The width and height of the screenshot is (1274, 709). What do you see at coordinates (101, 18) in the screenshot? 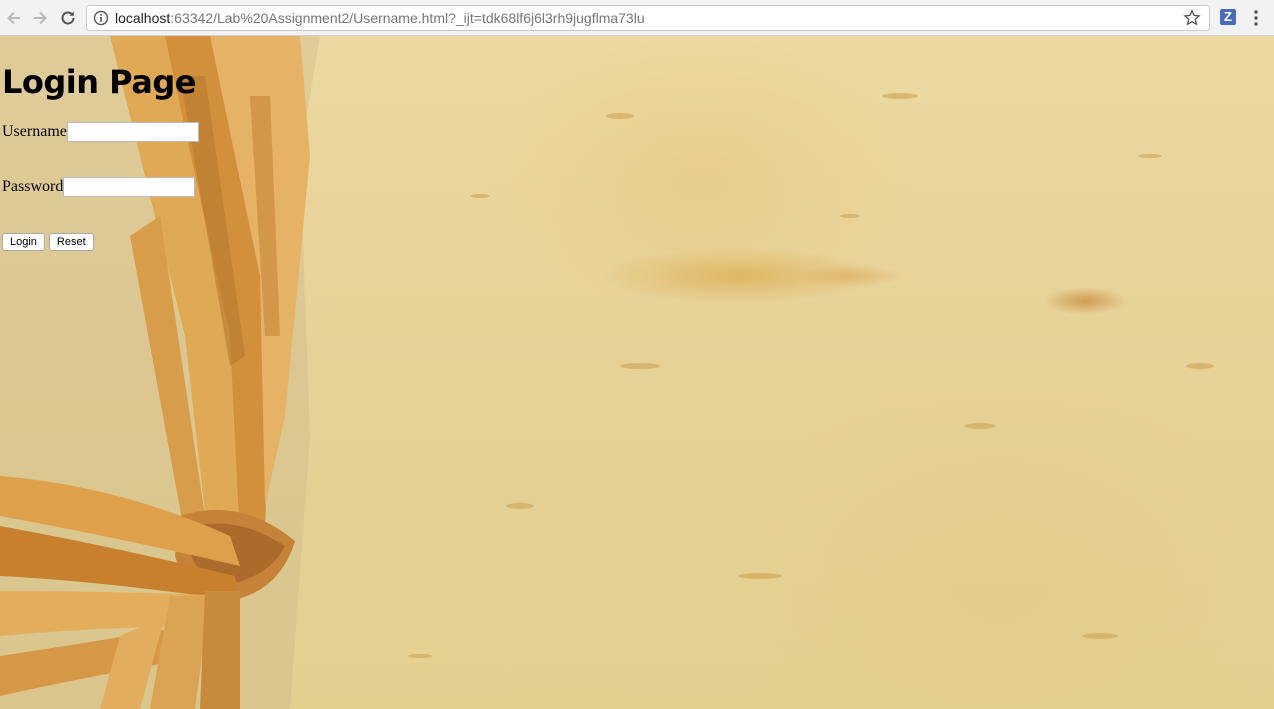
I see `info-icon` at bounding box center [101, 18].